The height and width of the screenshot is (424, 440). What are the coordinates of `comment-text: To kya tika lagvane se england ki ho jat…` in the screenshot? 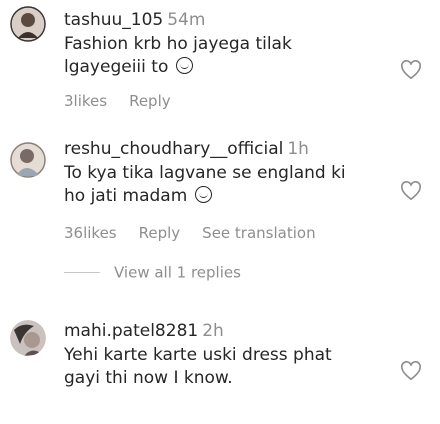 It's located at (205, 184).